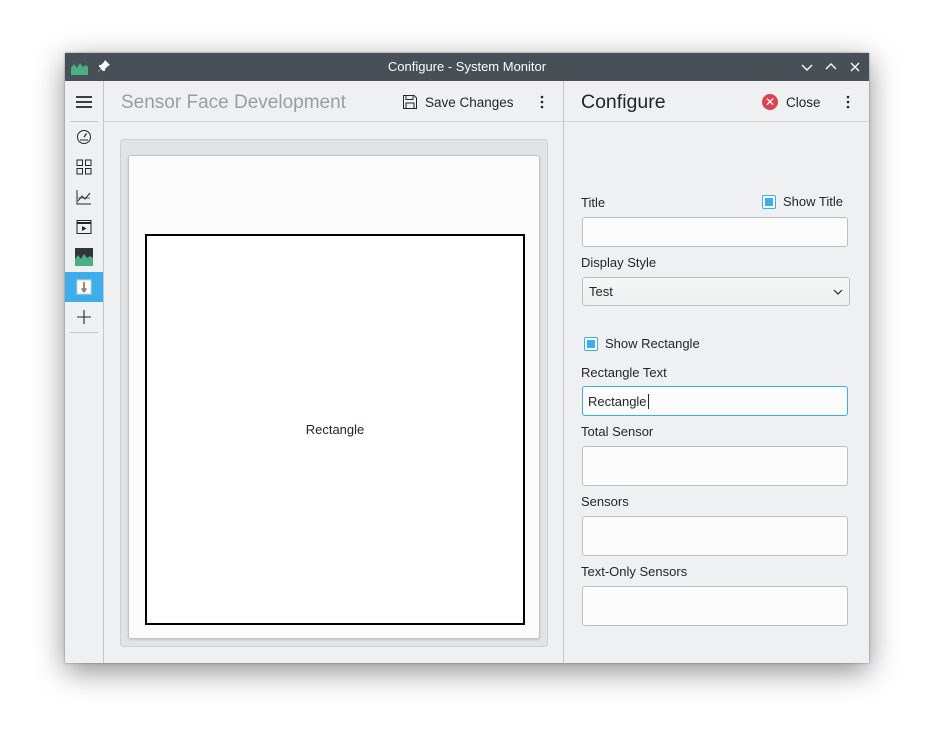  I want to click on sidebar-item-processes, so click(84, 227).